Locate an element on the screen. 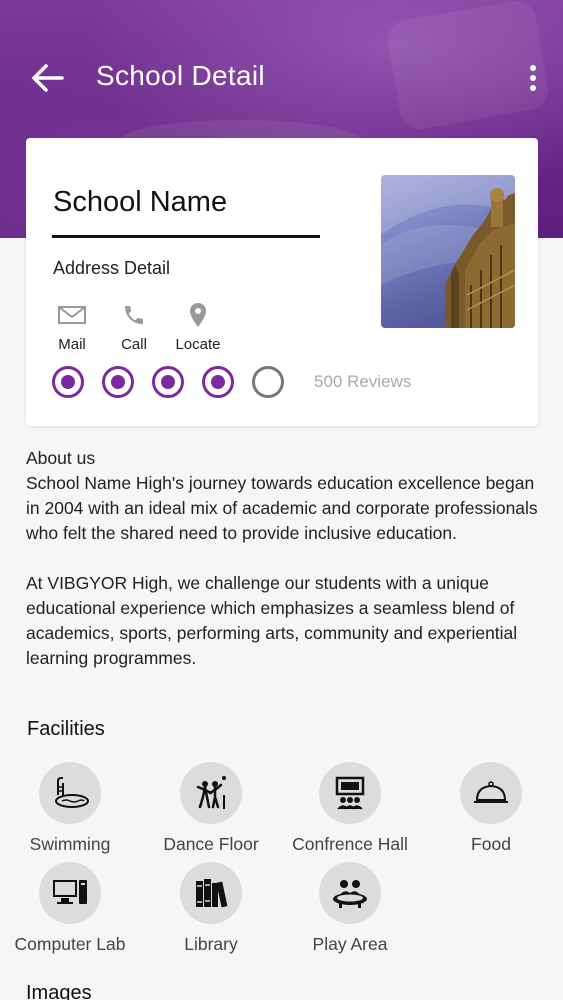  about-heading: About us is located at coordinates (61, 458).